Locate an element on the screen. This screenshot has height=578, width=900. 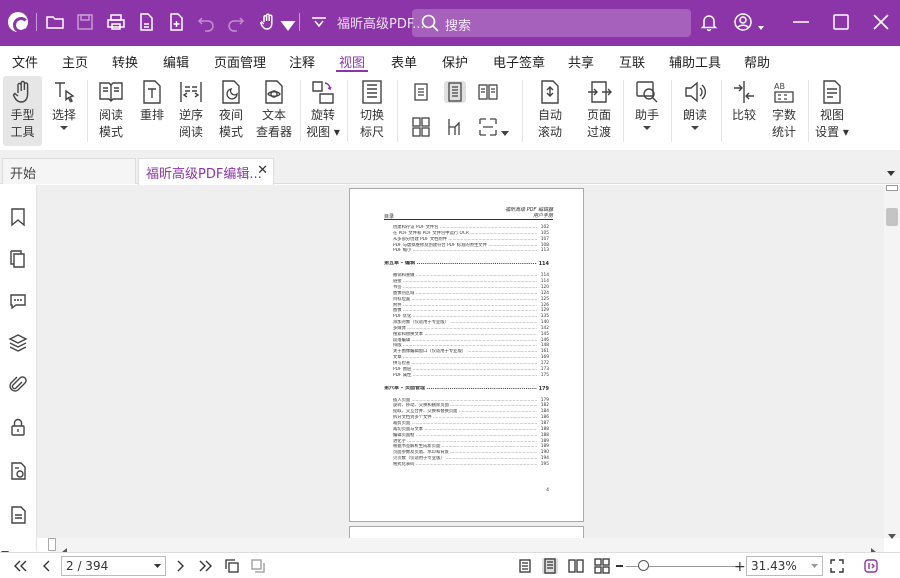
account-icon is located at coordinates (743, 22).